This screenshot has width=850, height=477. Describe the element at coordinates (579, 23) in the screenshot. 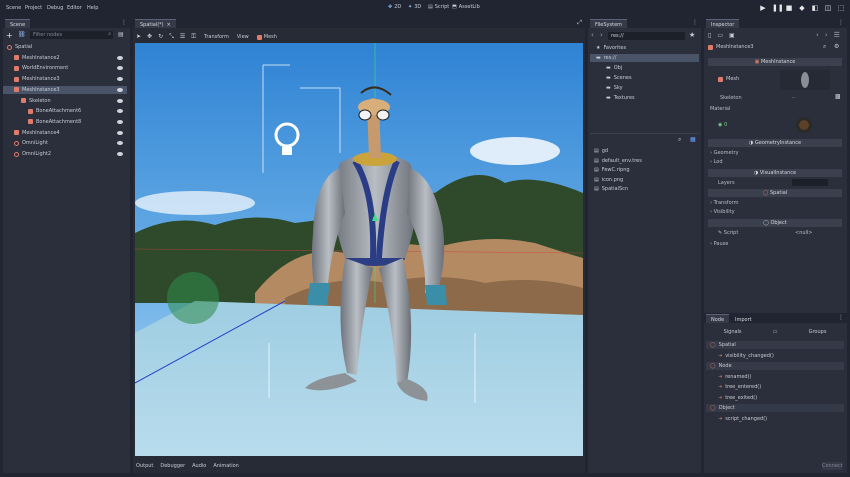

I see `distraction-free-icon: ⤢` at that location.